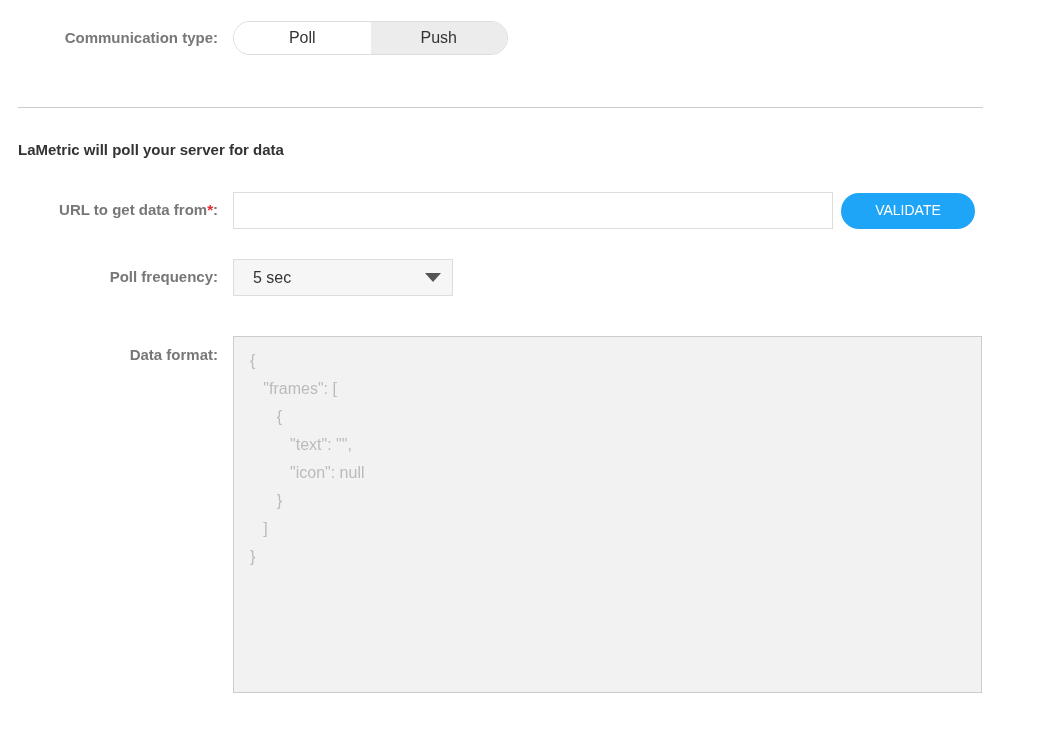  What do you see at coordinates (433, 277) in the screenshot?
I see `caret-icon` at bounding box center [433, 277].